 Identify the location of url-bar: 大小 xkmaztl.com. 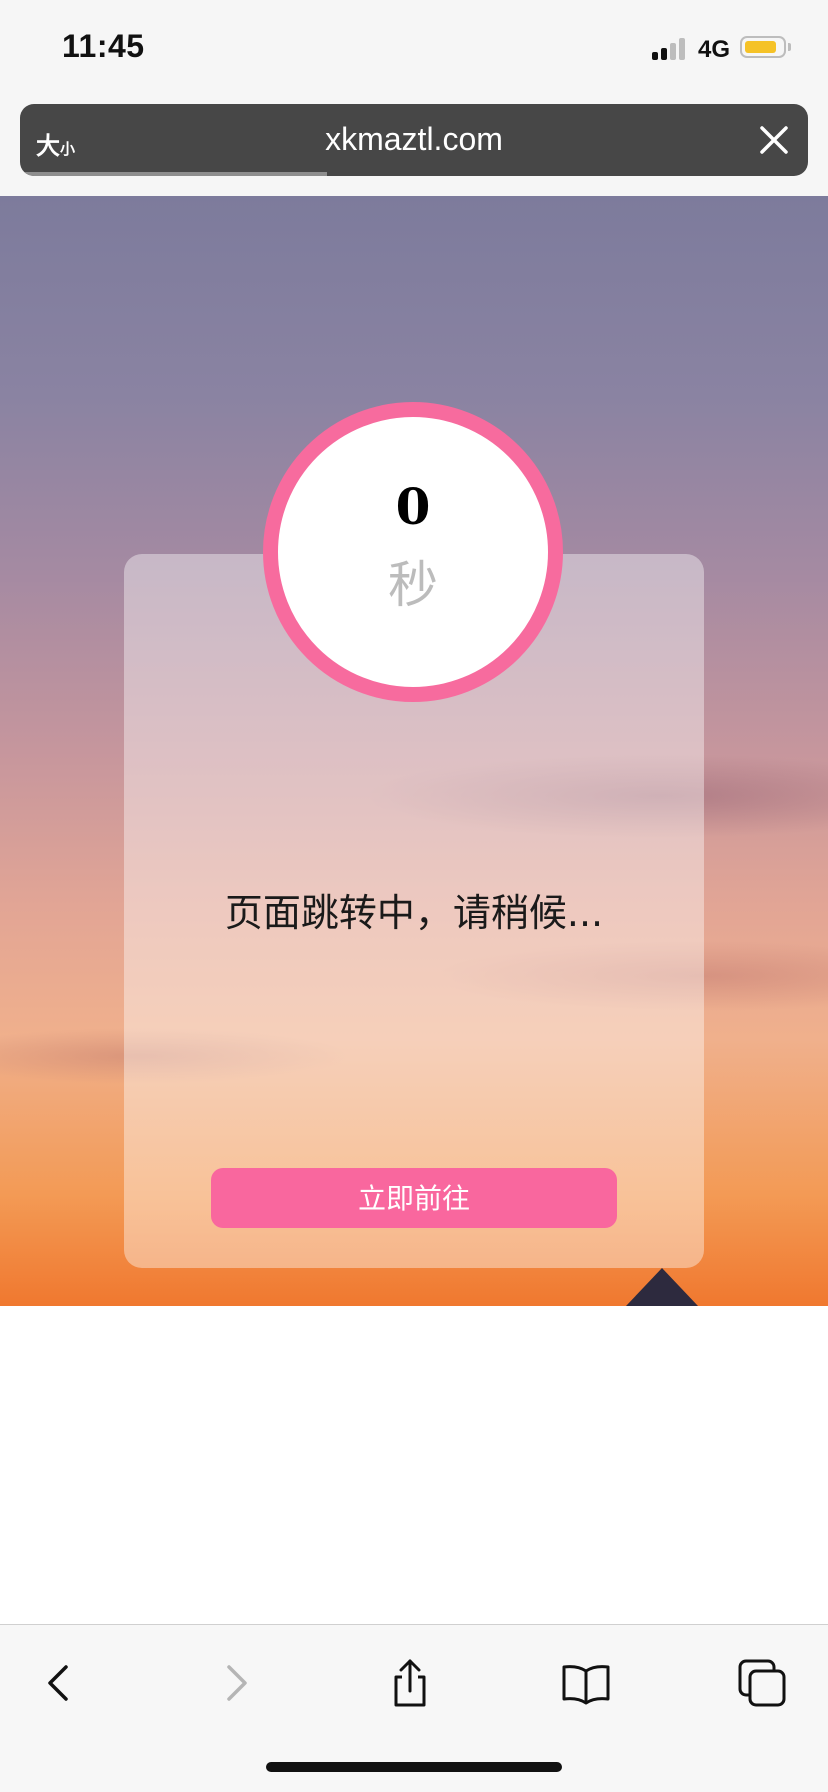
(414, 140).